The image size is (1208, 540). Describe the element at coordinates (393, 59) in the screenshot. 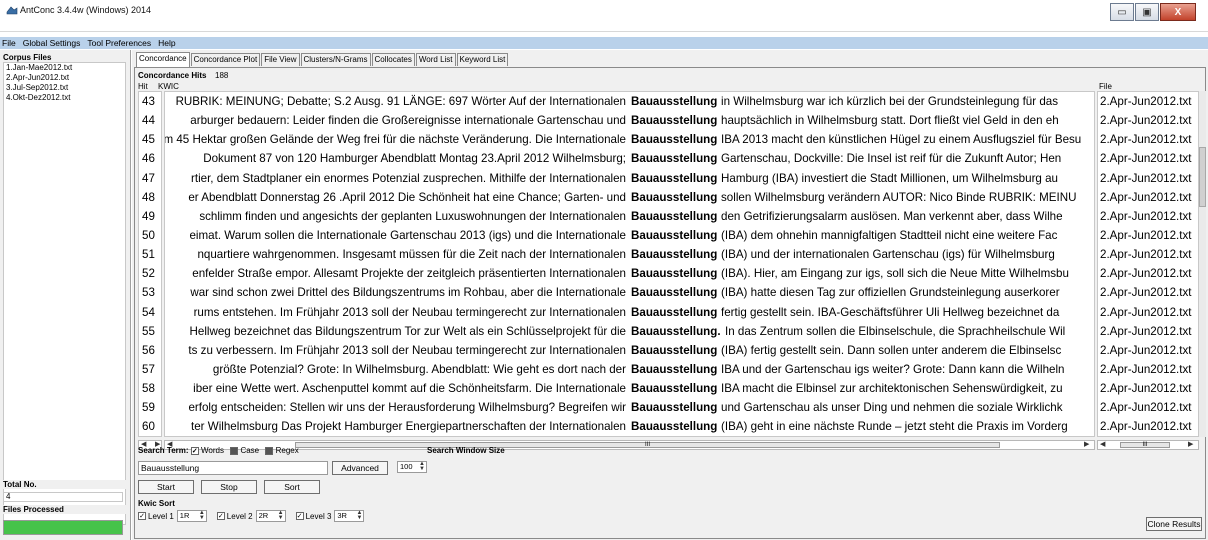

I see `tab-collocates: Collocates` at that location.